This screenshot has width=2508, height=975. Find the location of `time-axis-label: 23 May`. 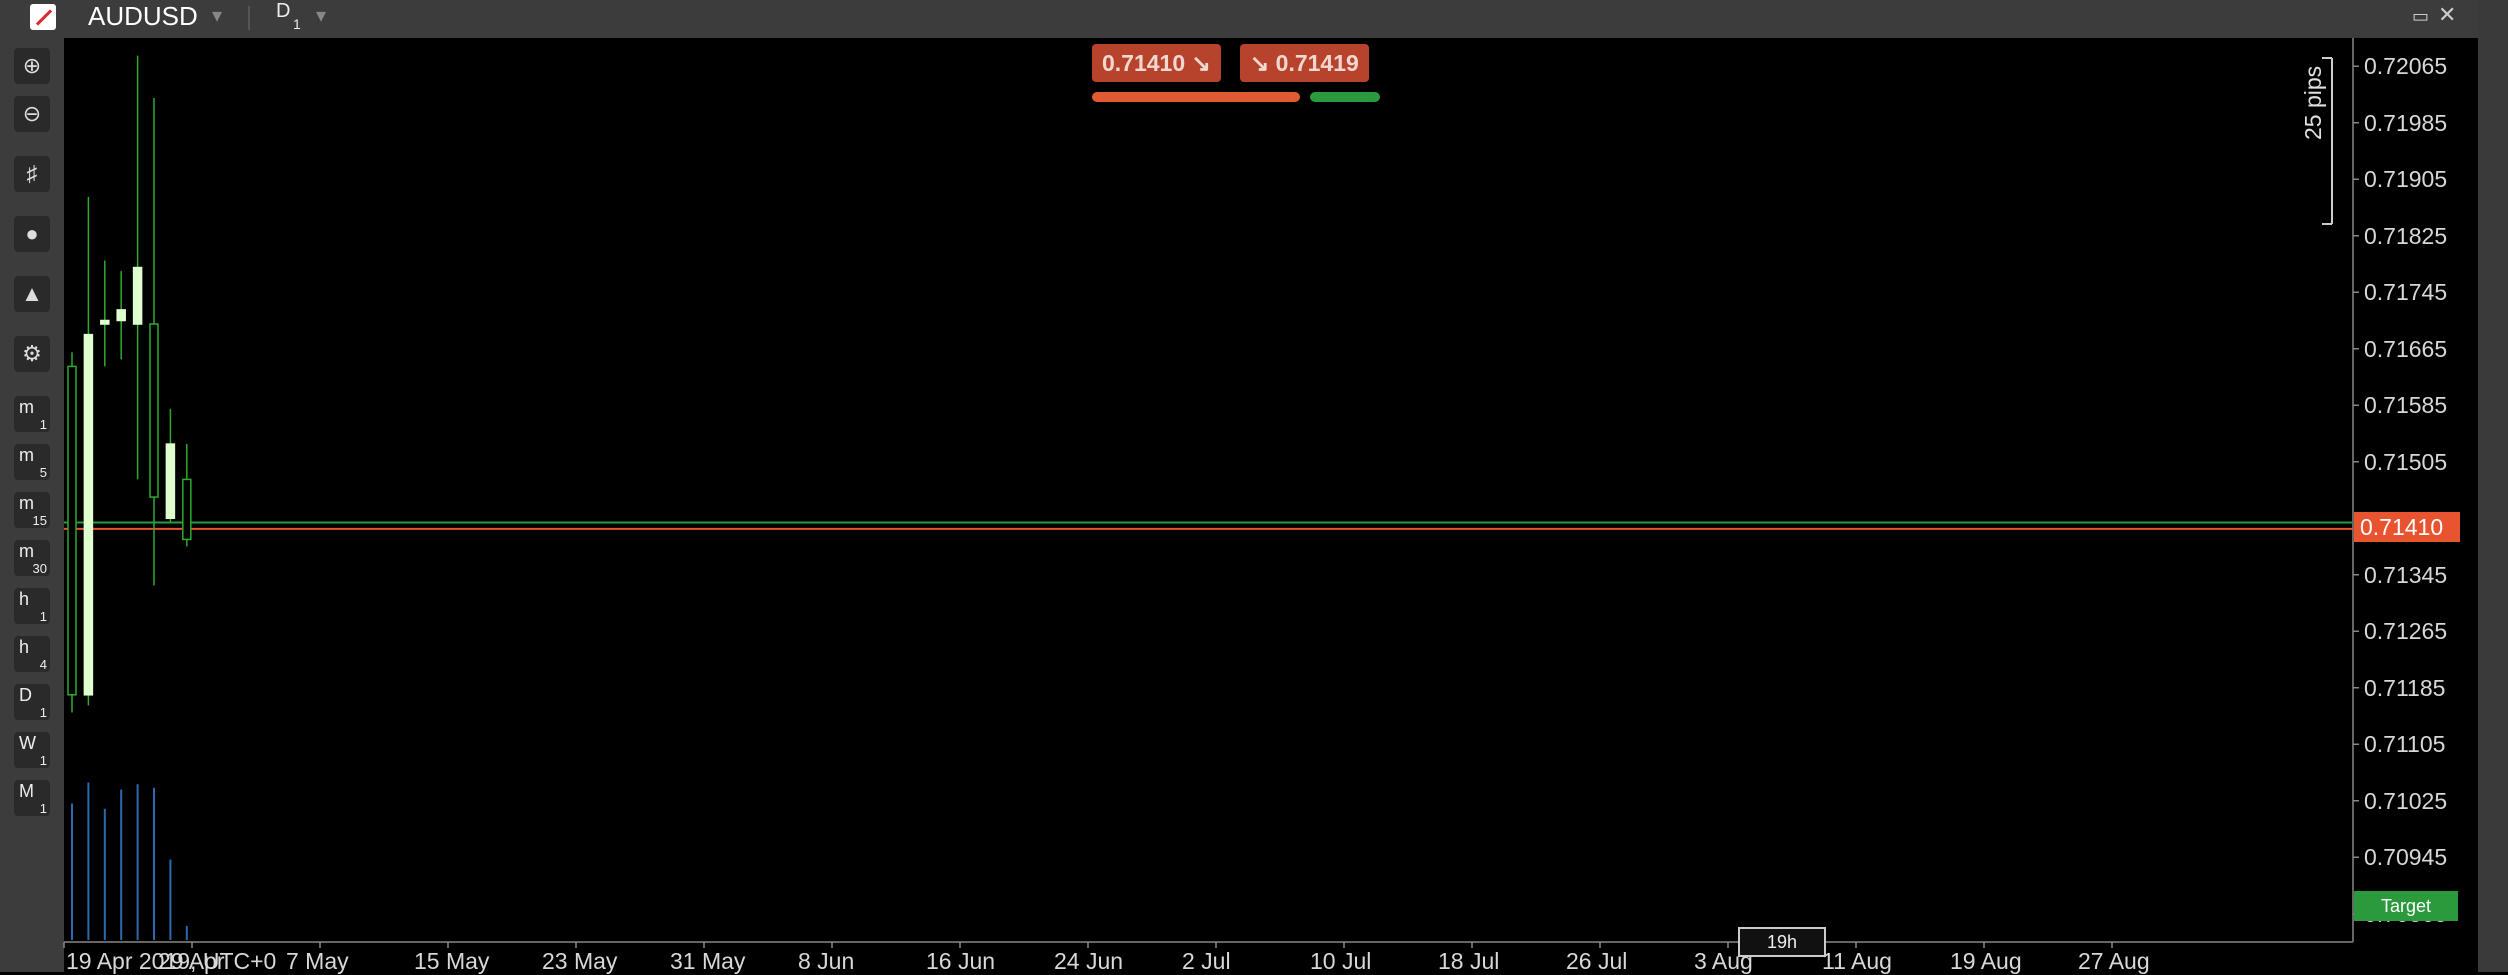

time-axis-label: 23 May is located at coordinates (580, 961).